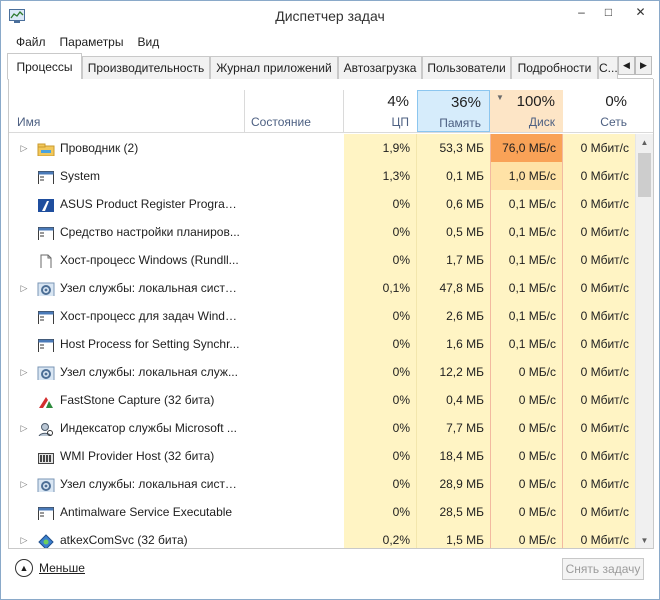 Image resolution: width=660 pixels, height=600 pixels. I want to click on process-memory: 1,5 МБ, so click(453, 537).